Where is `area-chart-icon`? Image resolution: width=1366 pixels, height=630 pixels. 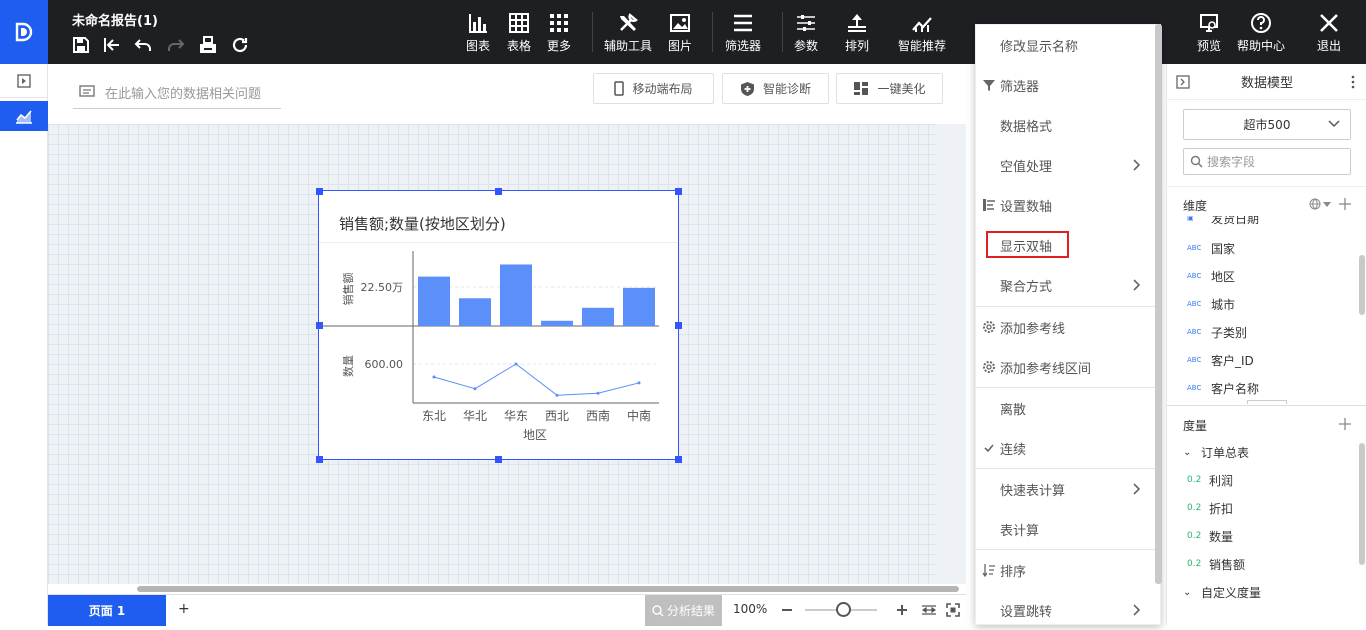 area-chart-icon is located at coordinates (24, 117).